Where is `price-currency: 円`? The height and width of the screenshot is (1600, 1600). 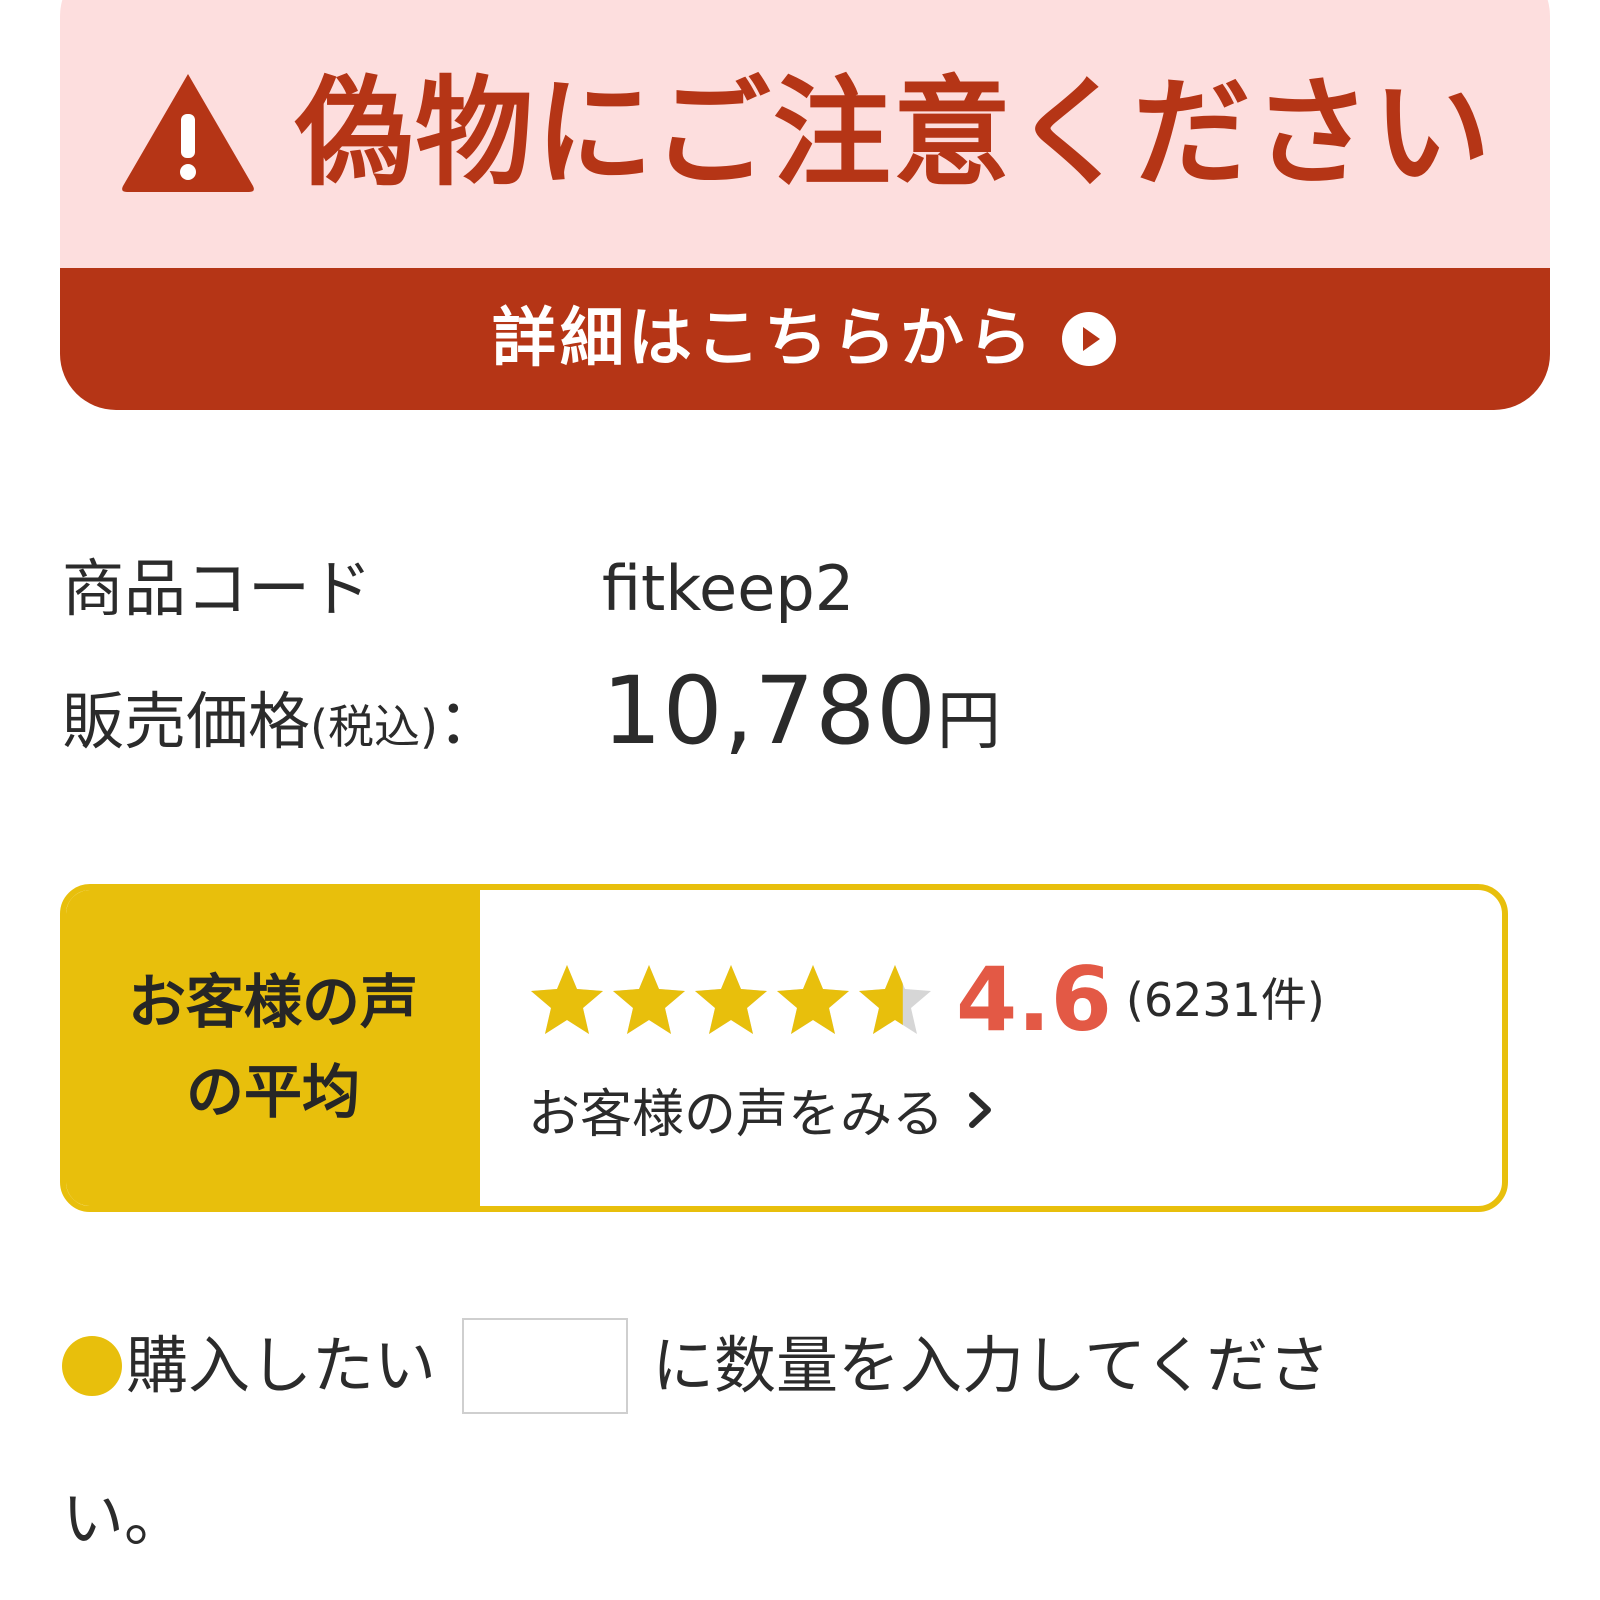 price-currency: 円 is located at coordinates (968, 722).